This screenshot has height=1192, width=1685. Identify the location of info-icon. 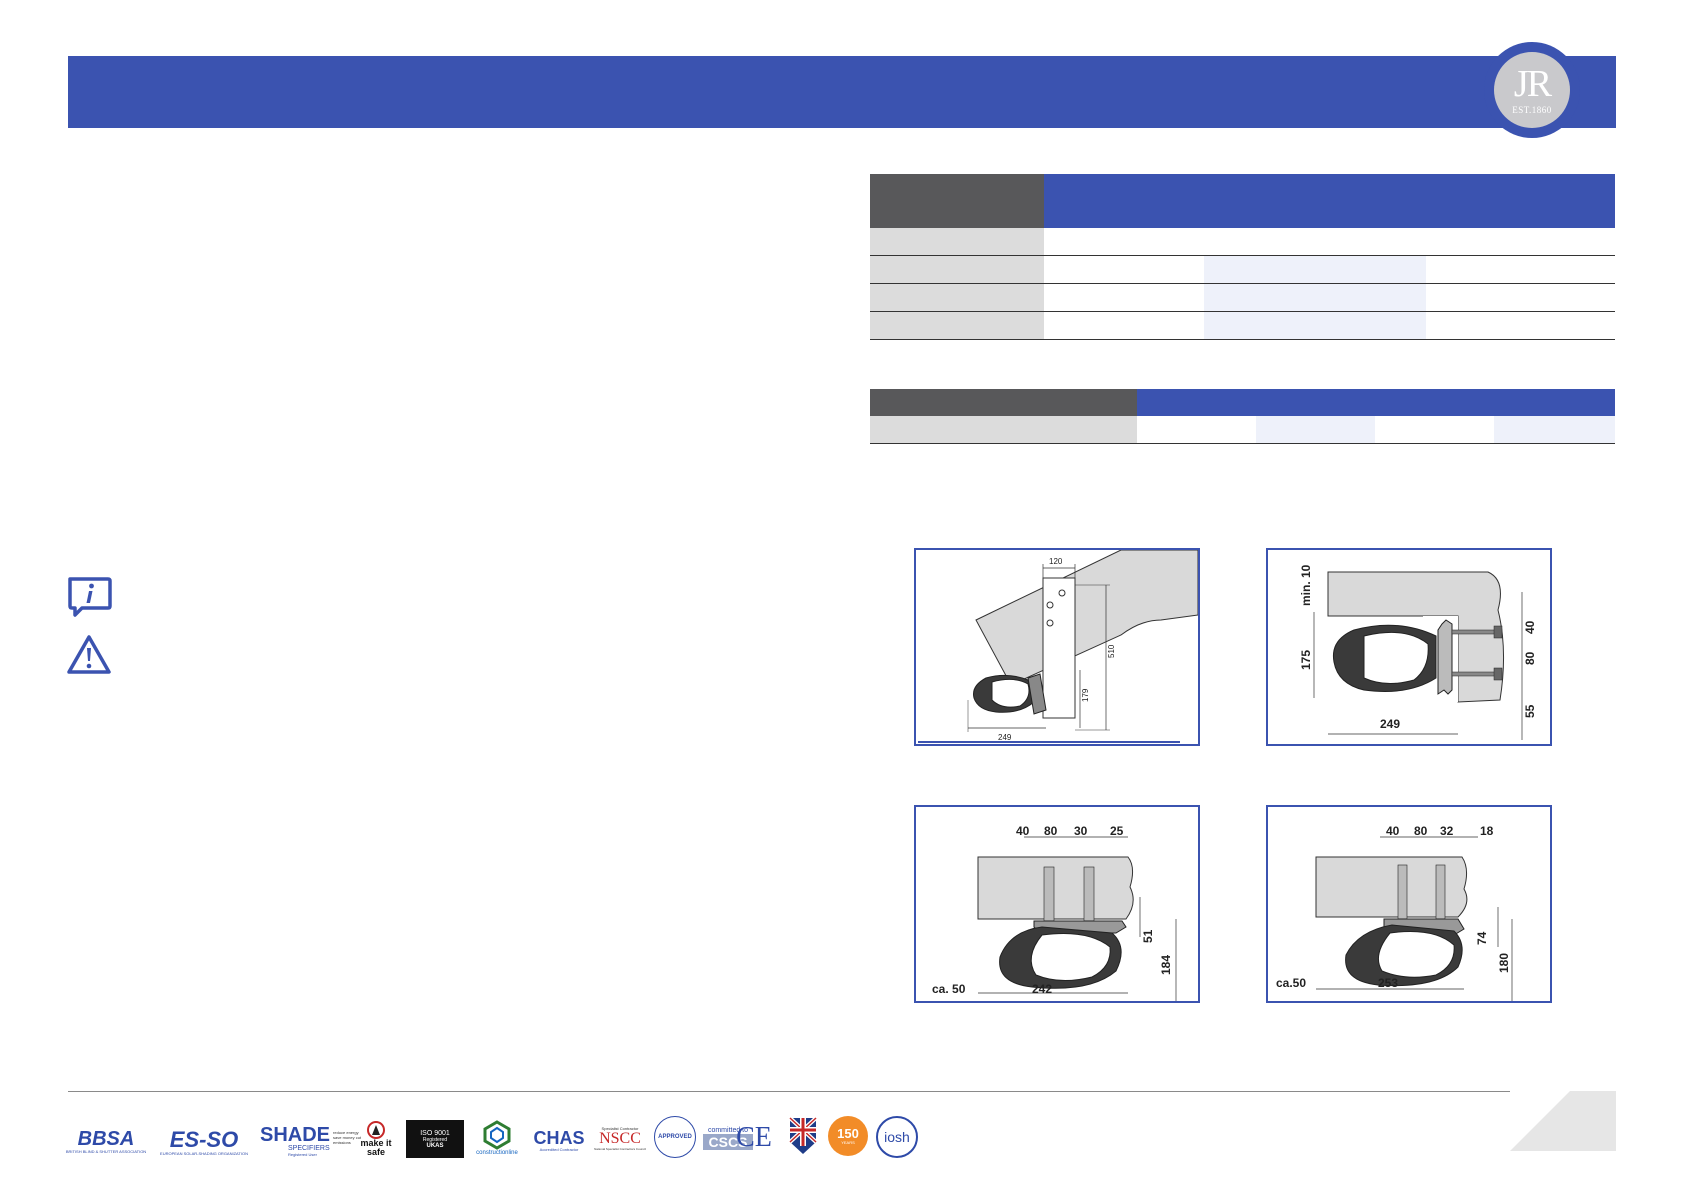
(89, 597).